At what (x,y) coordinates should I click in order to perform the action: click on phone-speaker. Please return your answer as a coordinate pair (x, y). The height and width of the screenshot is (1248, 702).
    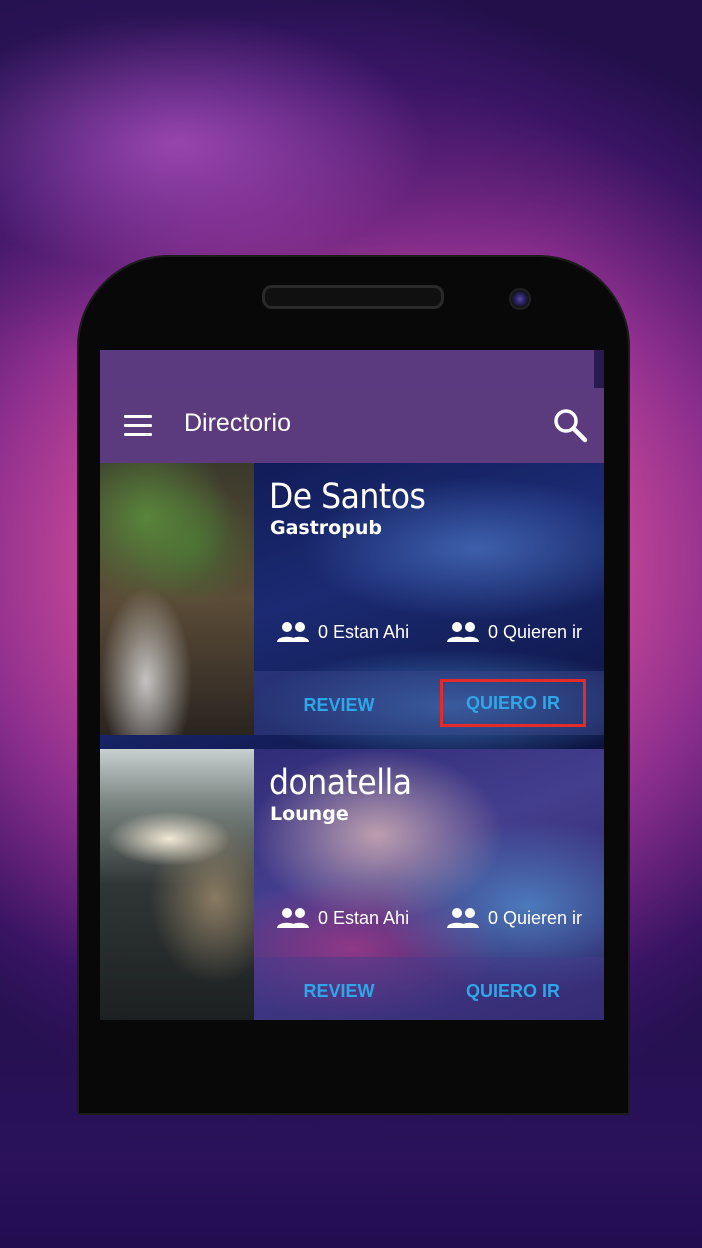
    Looking at the image, I should click on (353, 297).